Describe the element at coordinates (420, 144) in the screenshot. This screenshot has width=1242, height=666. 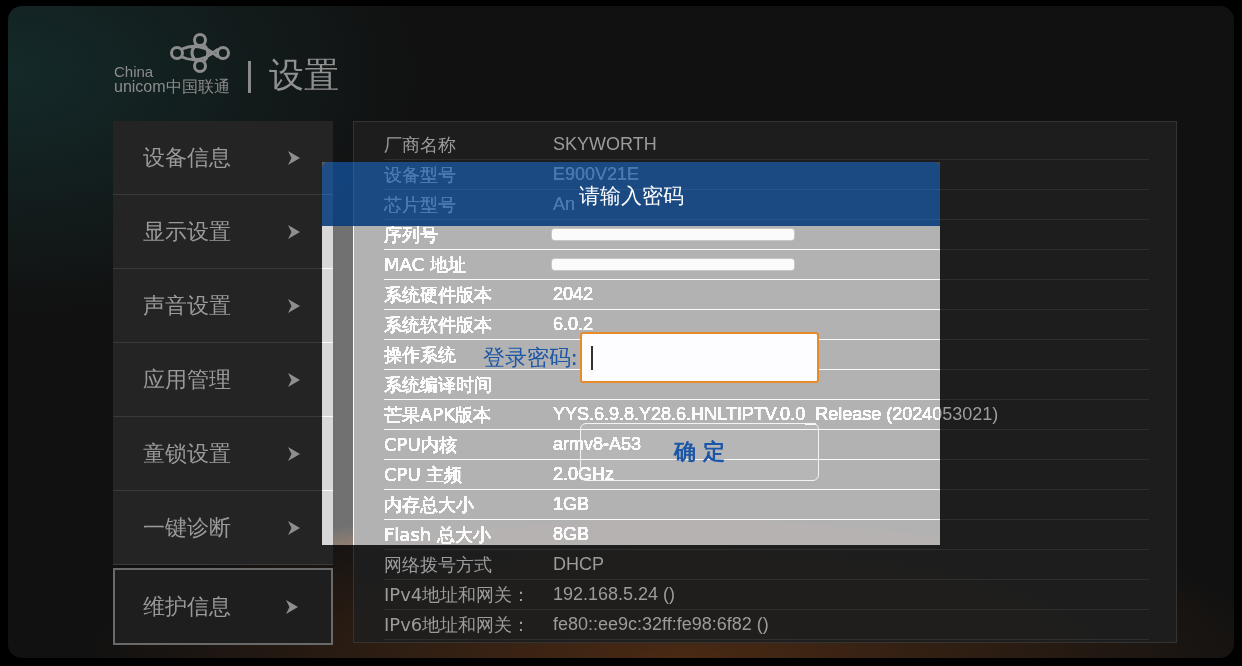
I see `info-label: 厂商名称` at that location.